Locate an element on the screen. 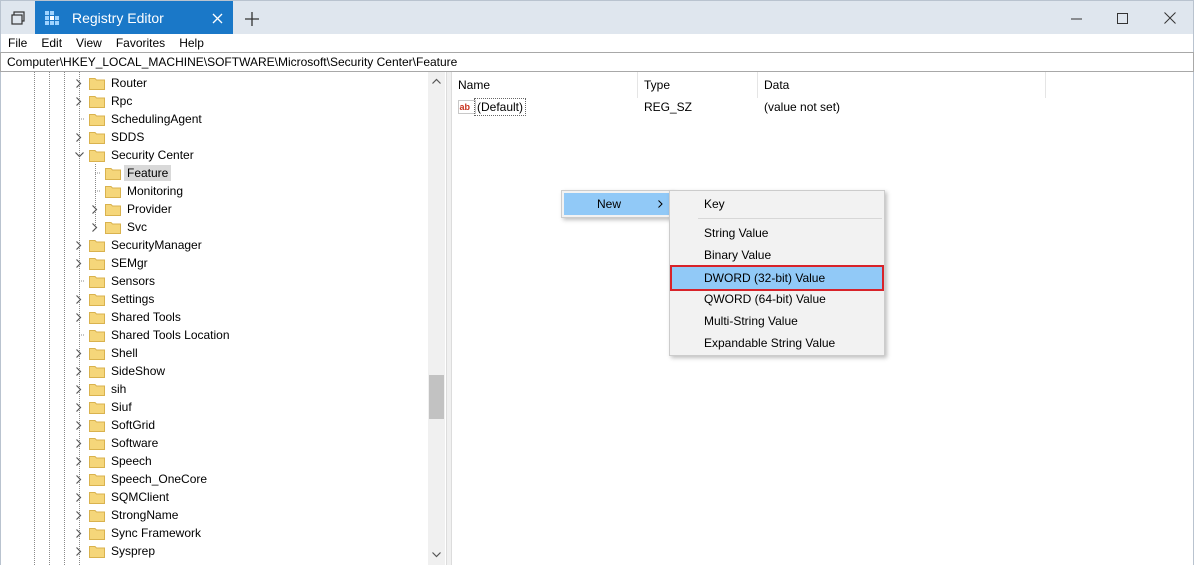 This screenshot has width=1194, height=565. tree-item: SoftGrid is located at coordinates (115, 425).